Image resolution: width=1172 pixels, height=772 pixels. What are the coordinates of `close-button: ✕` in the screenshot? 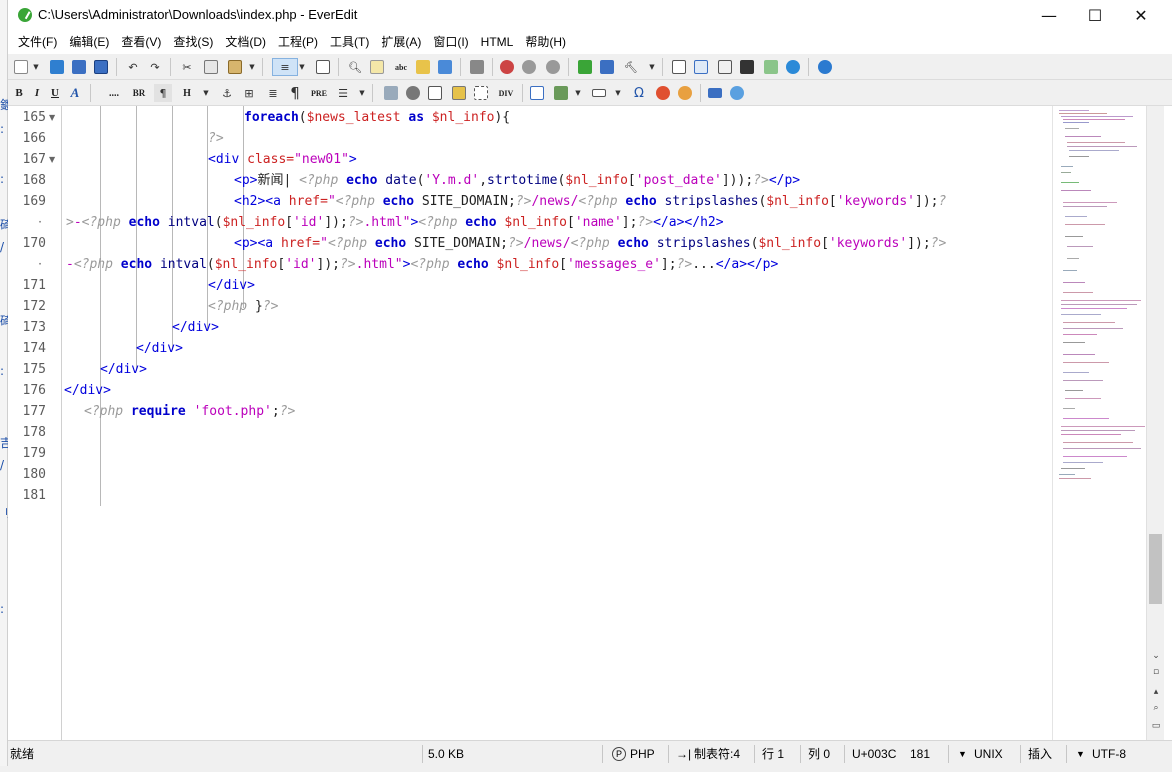 It's located at (1141, 15).